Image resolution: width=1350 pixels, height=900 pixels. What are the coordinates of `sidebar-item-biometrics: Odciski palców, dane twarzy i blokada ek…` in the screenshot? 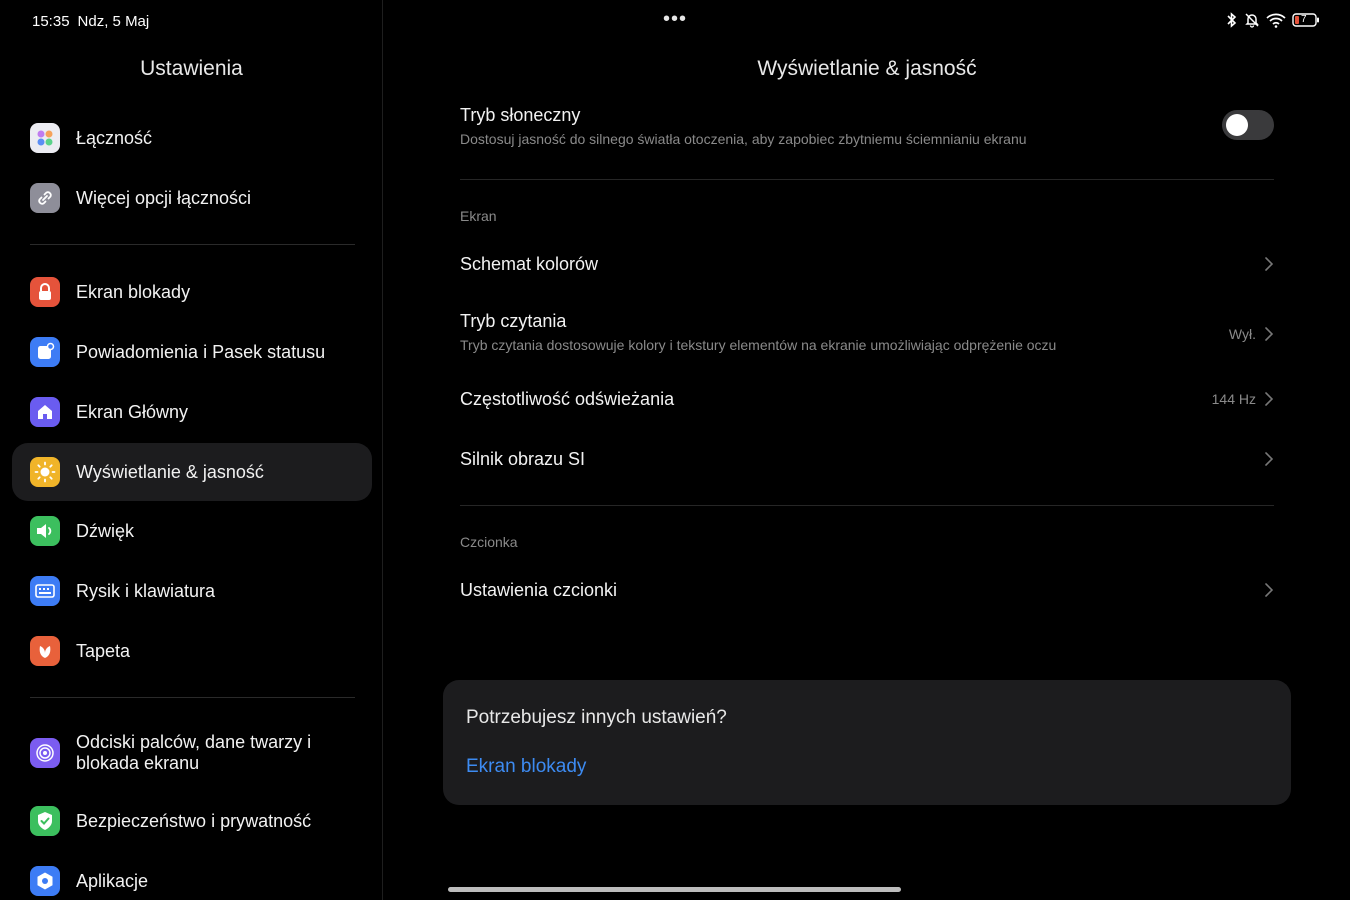 It's located at (192, 753).